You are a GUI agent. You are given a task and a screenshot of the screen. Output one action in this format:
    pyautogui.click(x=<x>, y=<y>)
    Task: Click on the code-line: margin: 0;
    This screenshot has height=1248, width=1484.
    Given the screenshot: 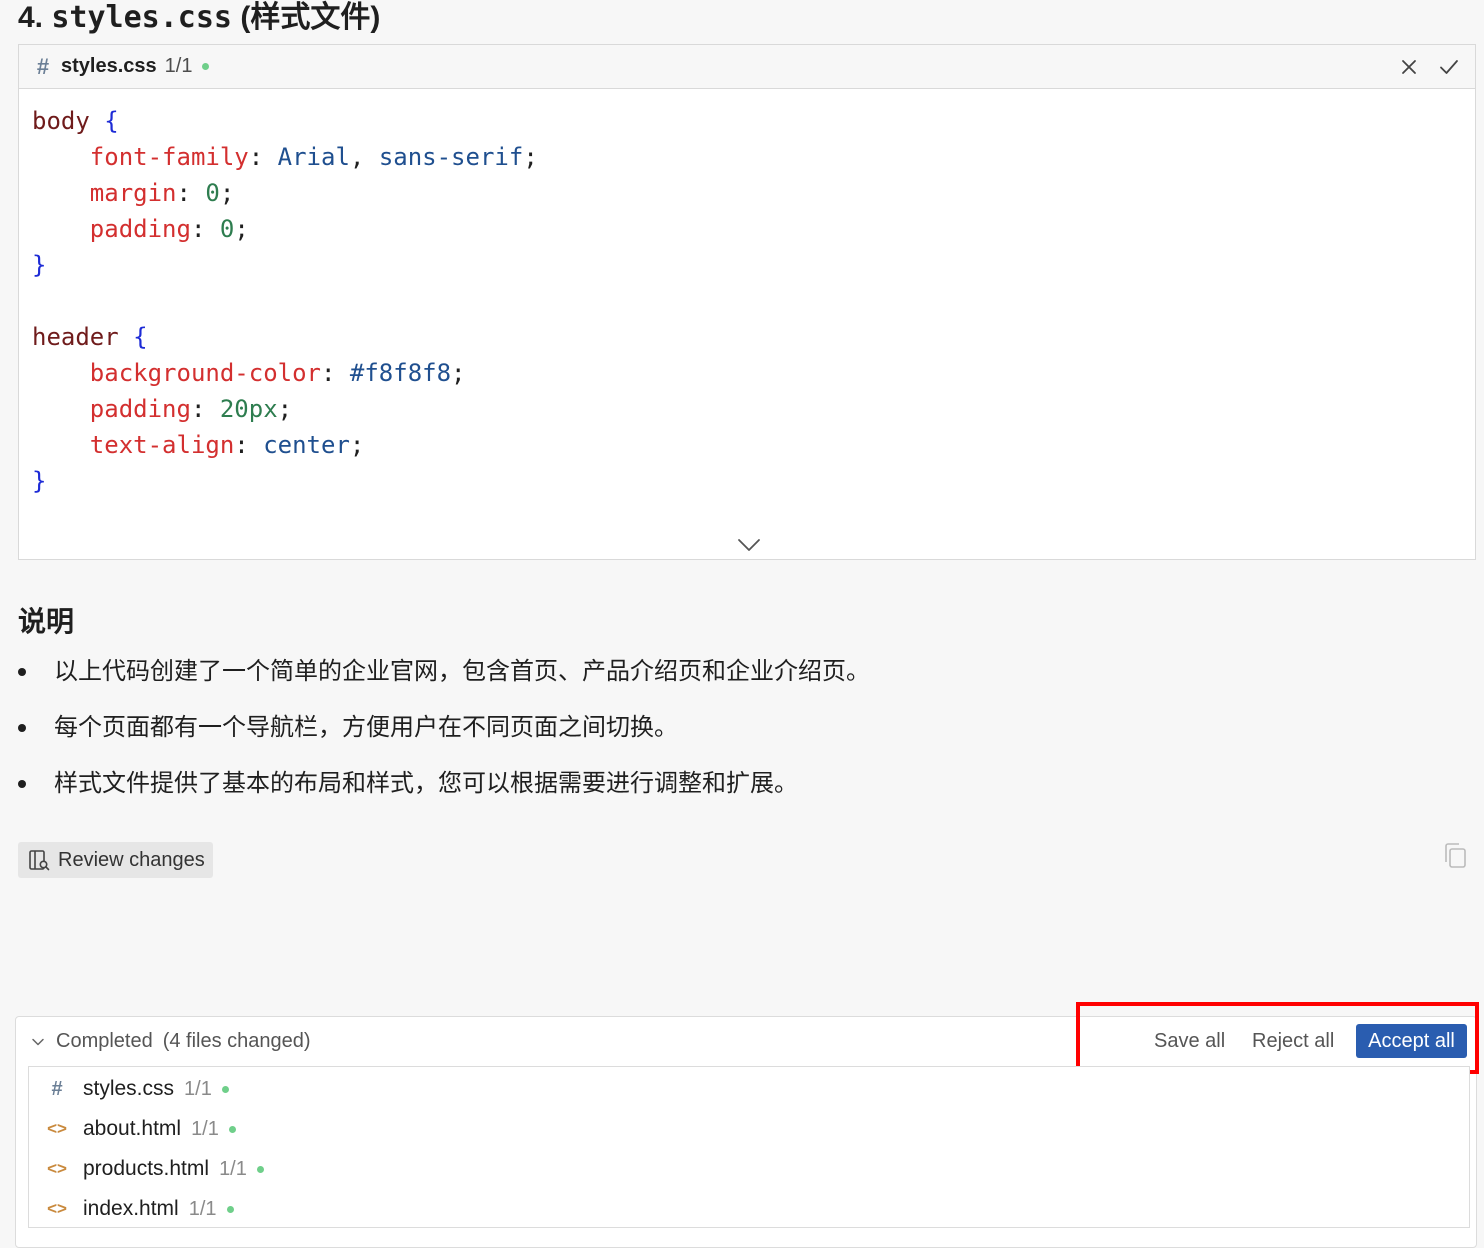 What is the action you would take?
    pyautogui.click(x=753, y=193)
    